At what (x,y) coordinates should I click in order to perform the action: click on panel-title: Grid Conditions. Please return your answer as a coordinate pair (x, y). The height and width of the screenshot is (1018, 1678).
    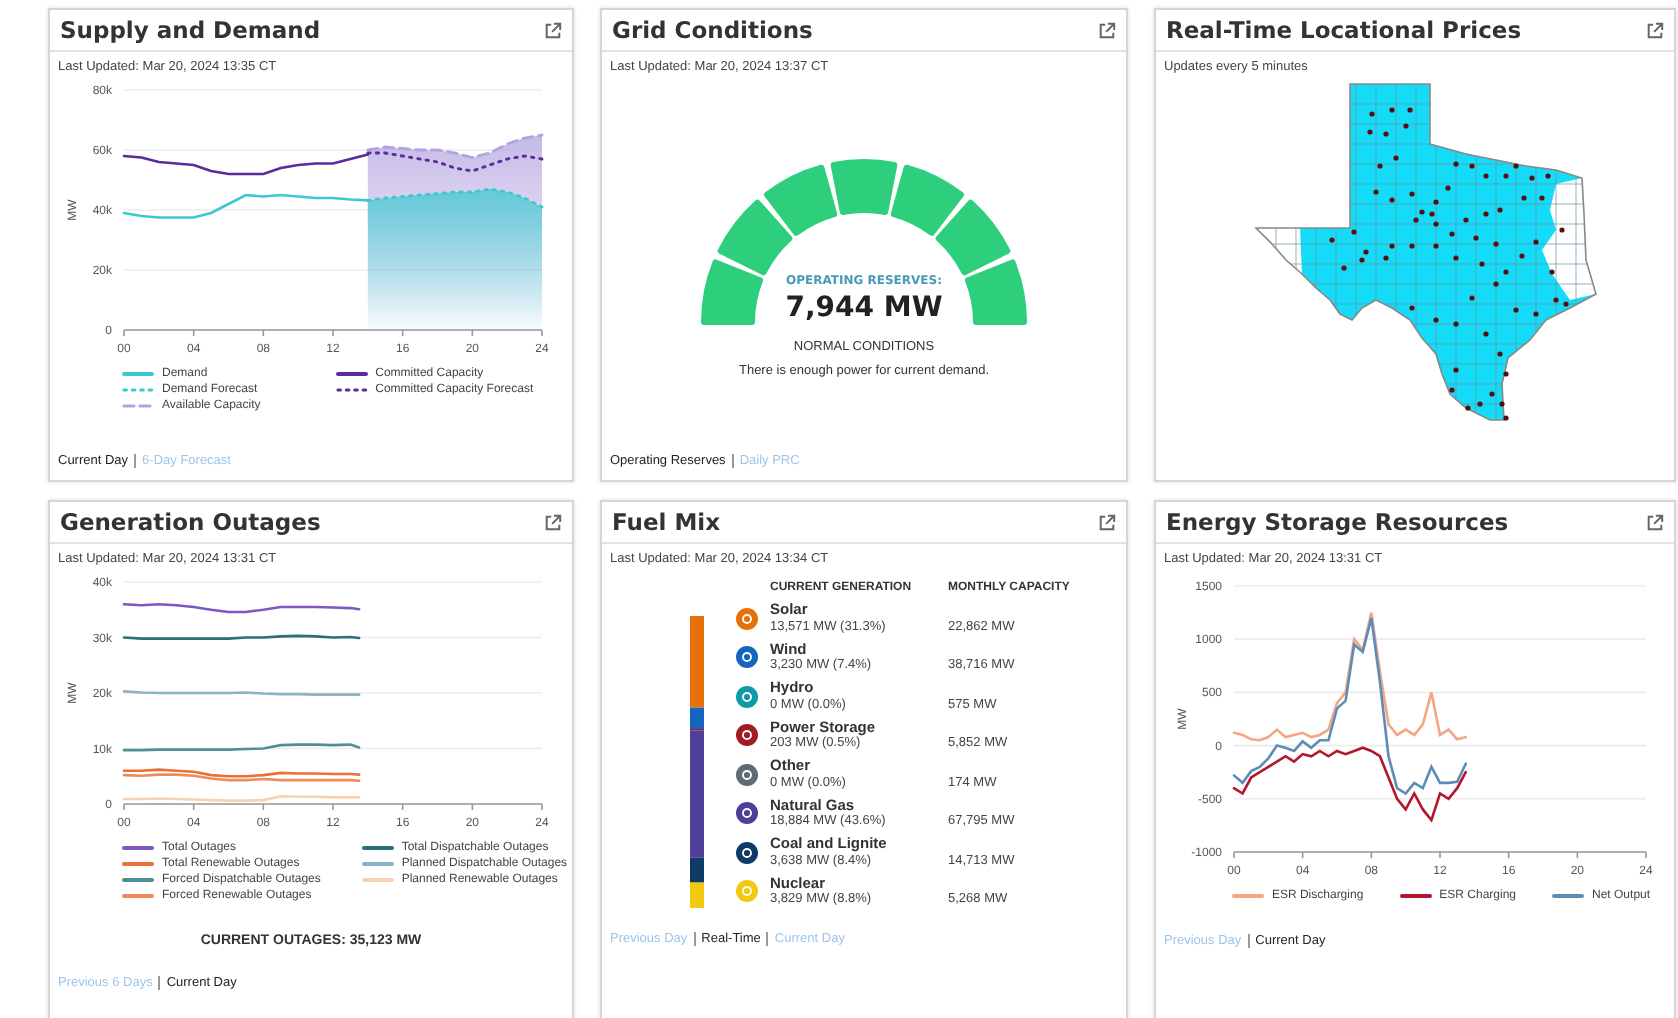
    Looking at the image, I should click on (712, 30).